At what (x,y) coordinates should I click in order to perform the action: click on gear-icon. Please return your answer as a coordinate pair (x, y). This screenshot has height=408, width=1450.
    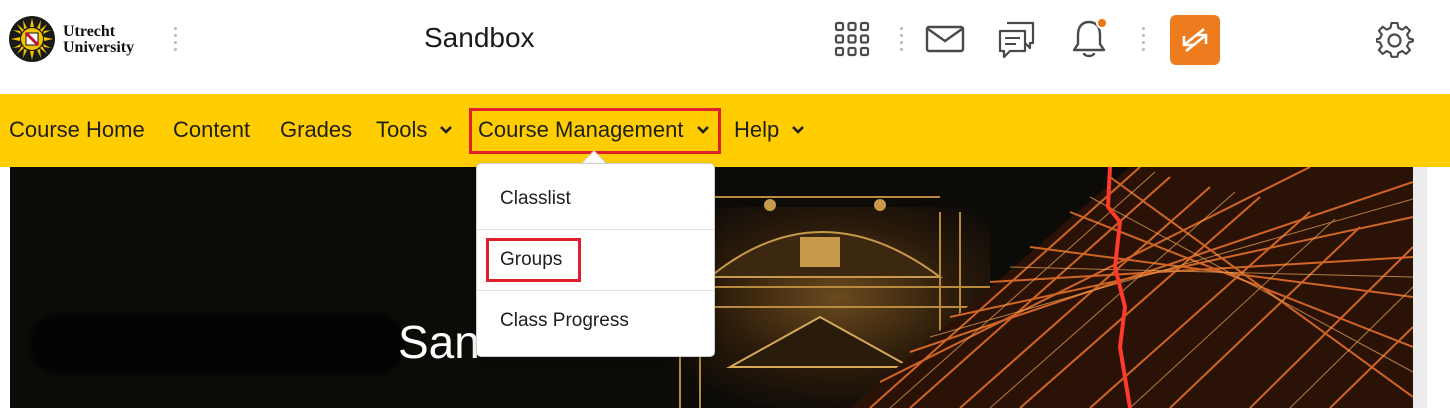
    Looking at the image, I should click on (1395, 41).